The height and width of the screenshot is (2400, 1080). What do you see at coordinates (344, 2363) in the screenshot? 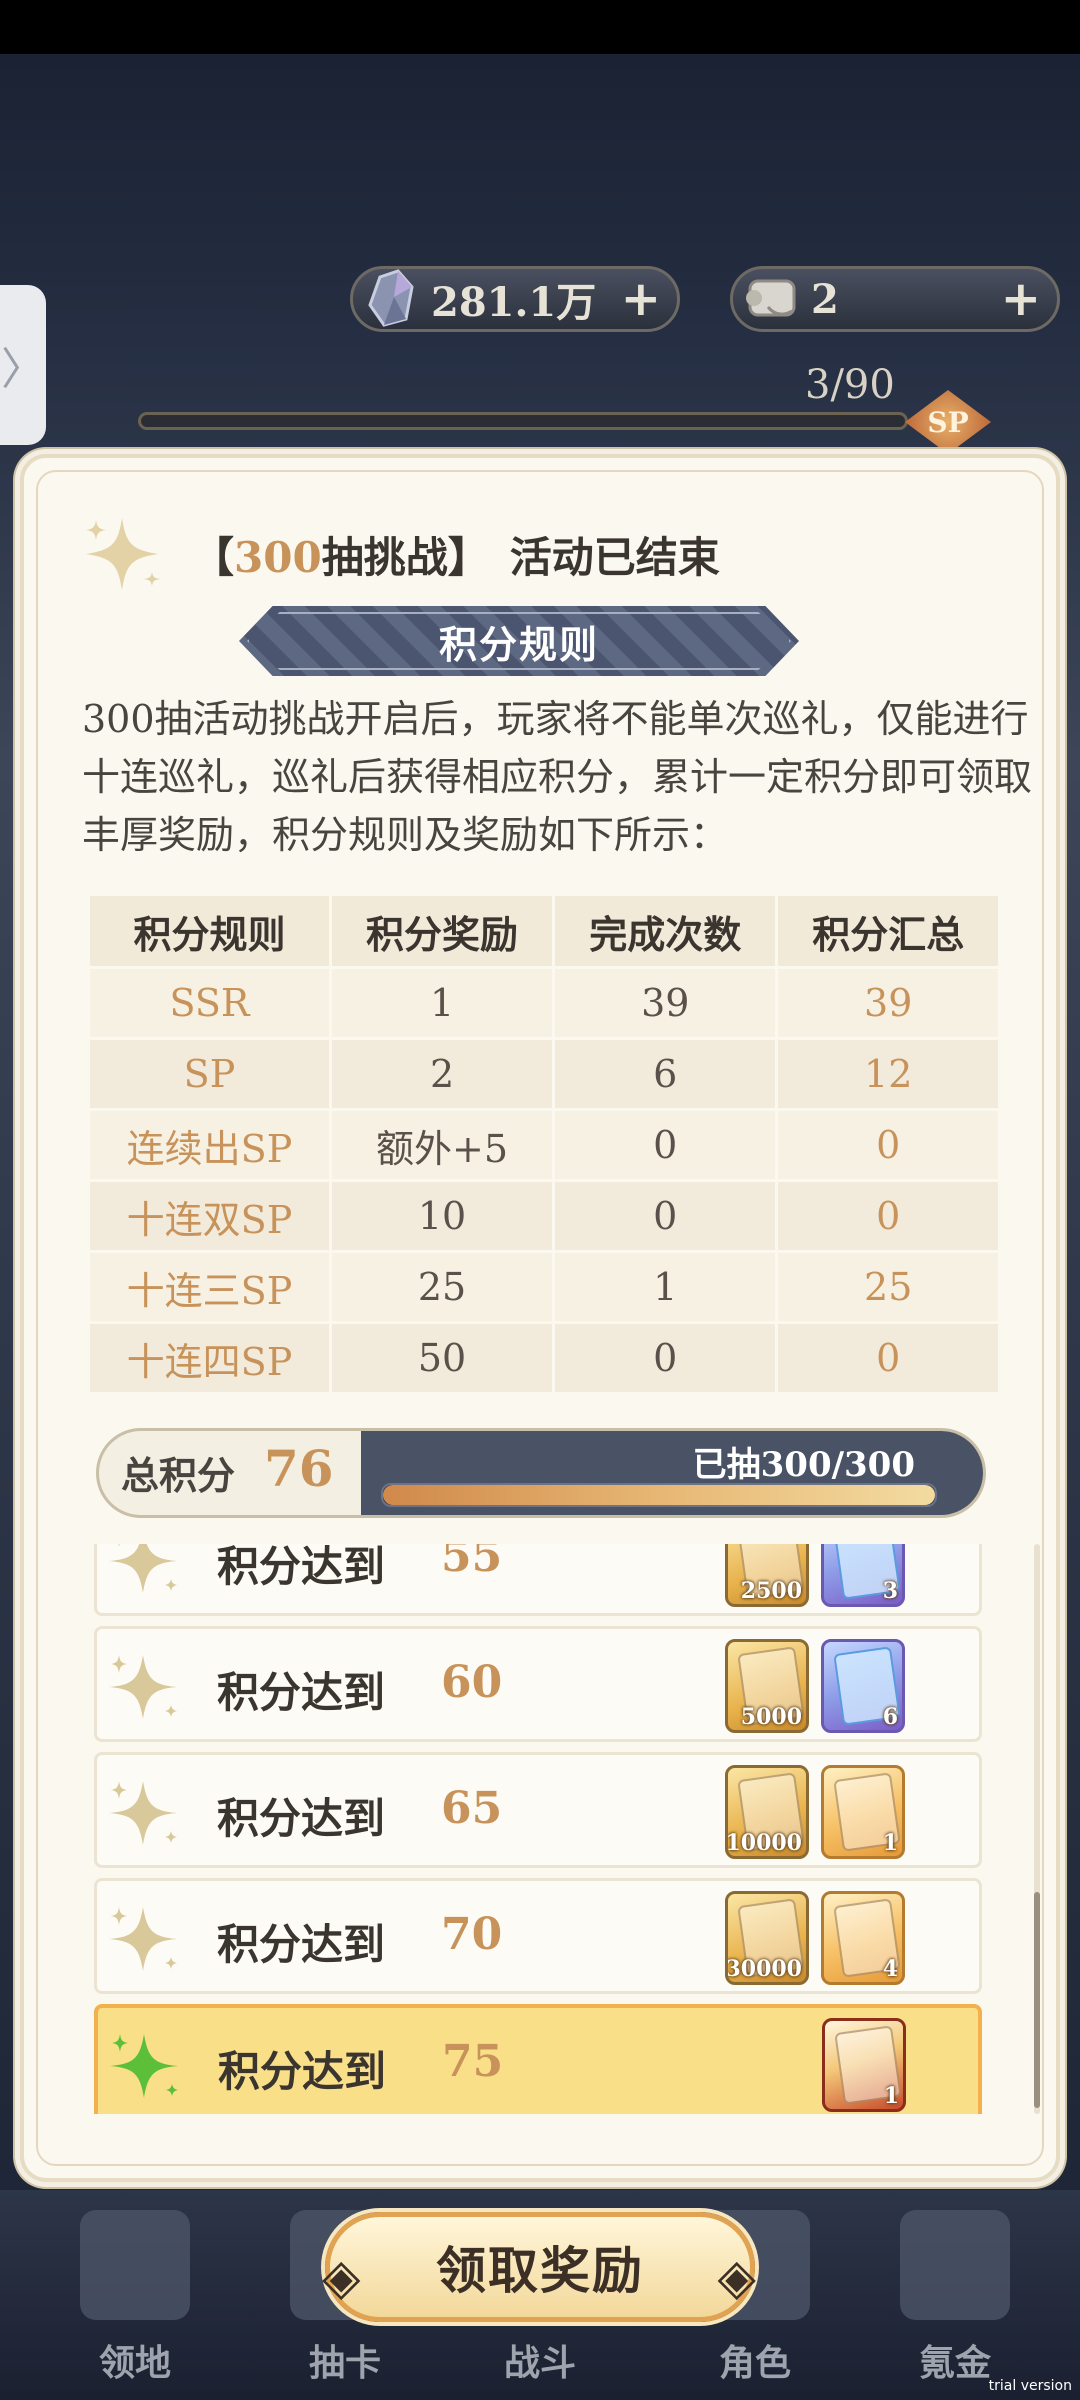
I see `nav-label: 抽卡` at bounding box center [344, 2363].